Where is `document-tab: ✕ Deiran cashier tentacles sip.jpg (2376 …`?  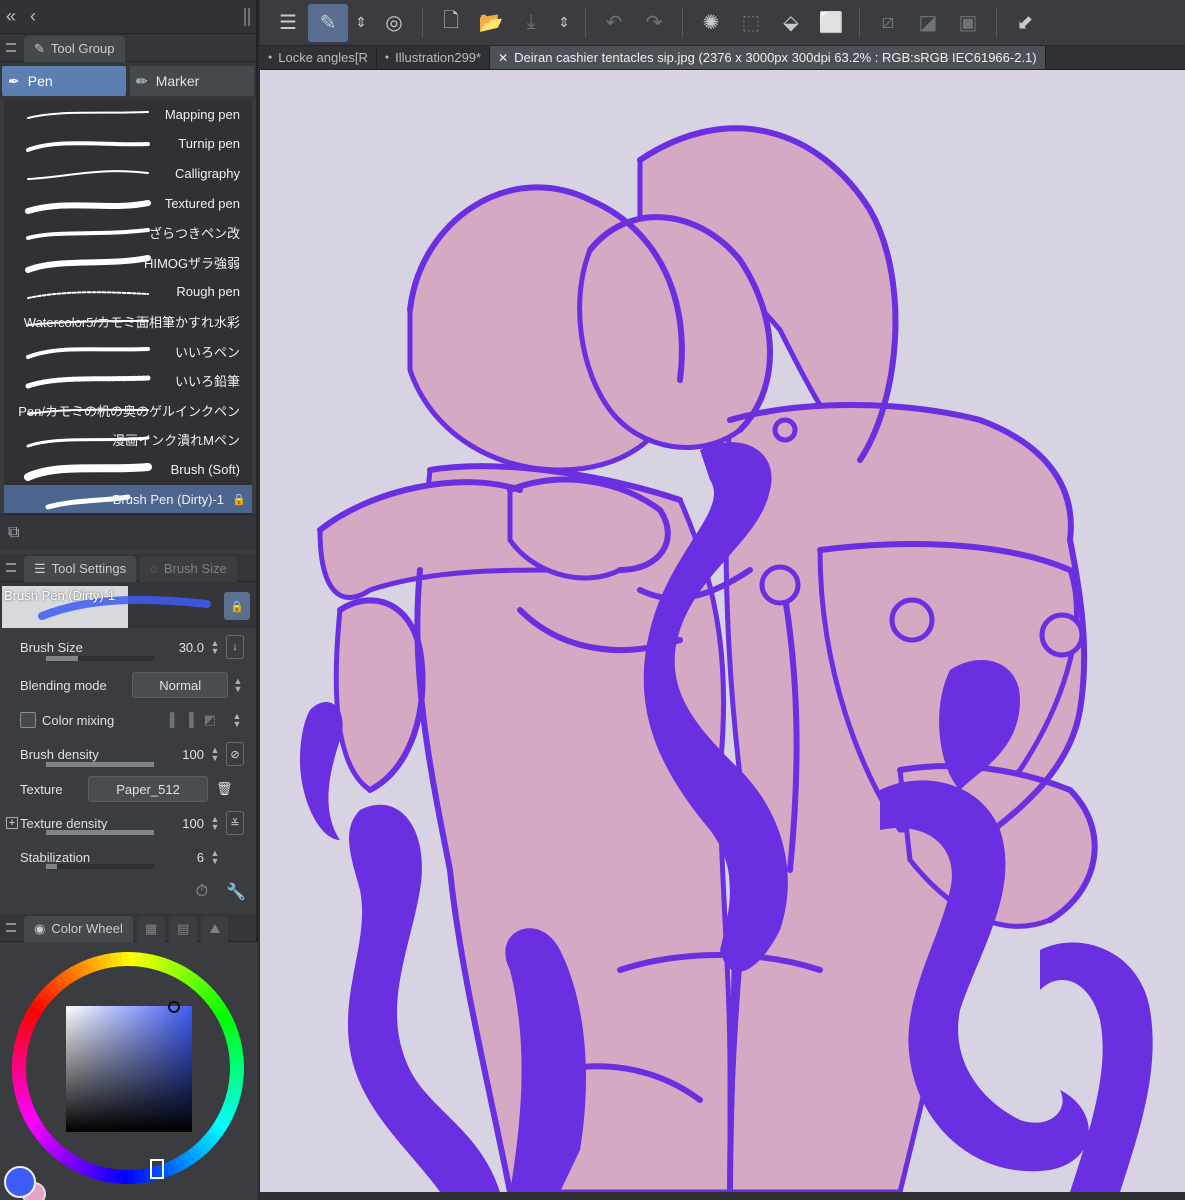 document-tab: ✕ Deiran cashier tentacles sip.jpg (2376 … is located at coordinates (768, 57).